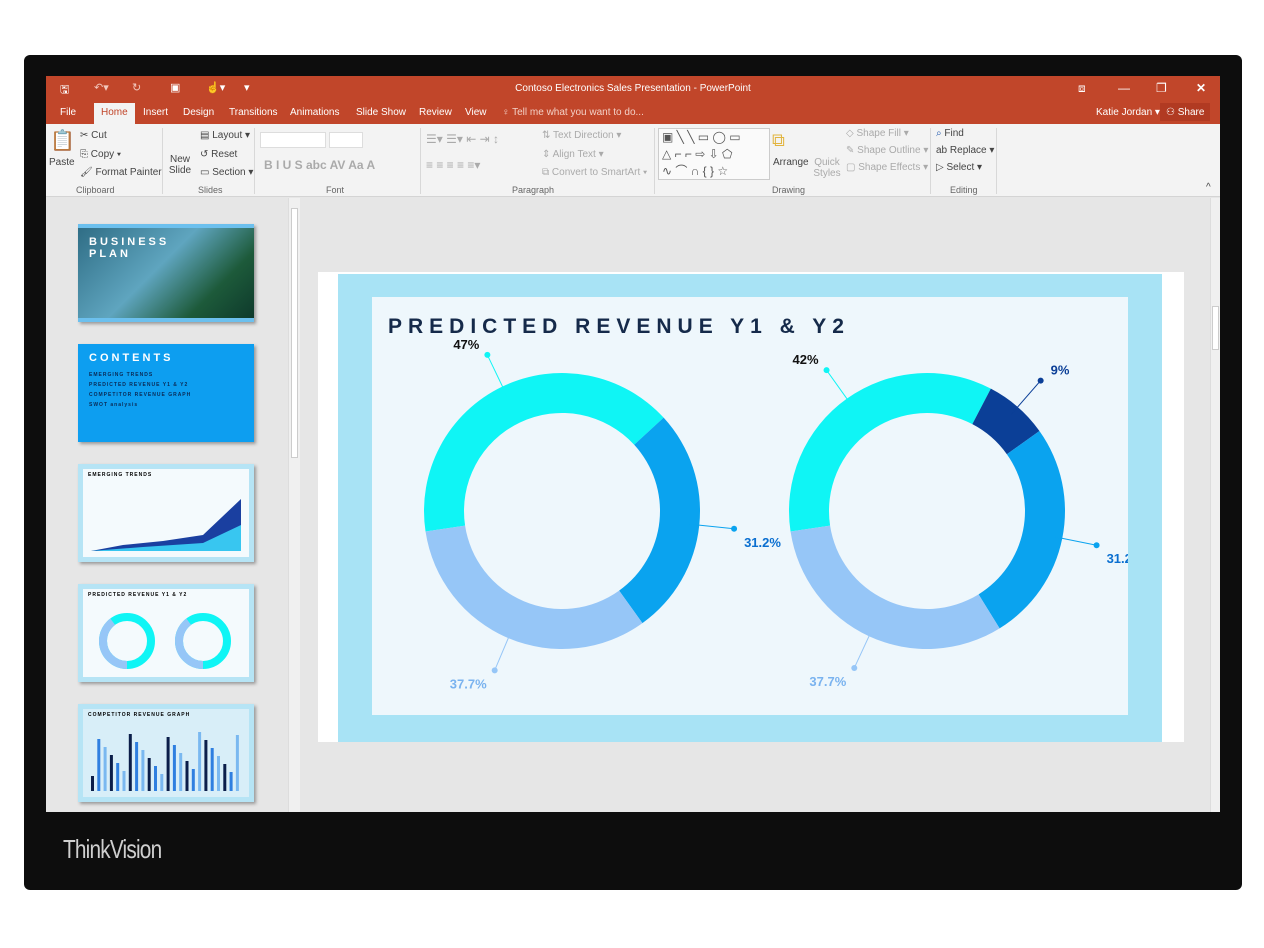 Image resolution: width=1264 pixels, height=948 pixels. What do you see at coordinates (435, 112) in the screenshot?
I see `tab-review: Review` at bounding box center [435, 112].